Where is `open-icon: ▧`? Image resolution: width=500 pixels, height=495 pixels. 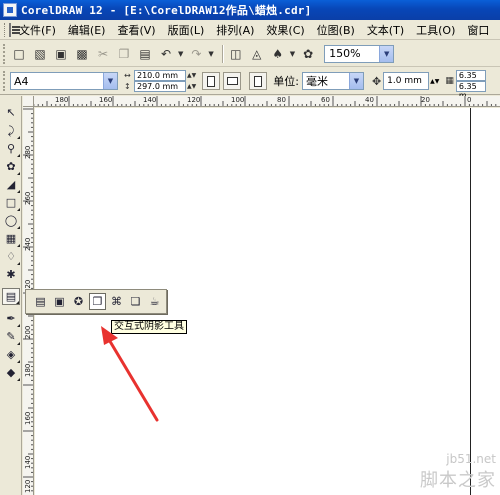
open-icon: ▧ is located at coordinates (40, 54).